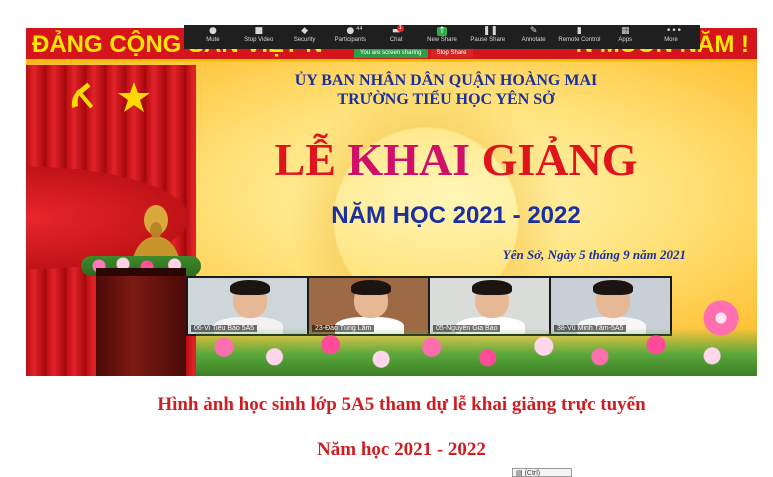 This screenshot has width=773, height=477. Describe the element at coordinates (594, 254) in the screenshot. I see `ceremony-date: Yên Sở, Ngày 5 tháng 9 năm 2021` at that location.